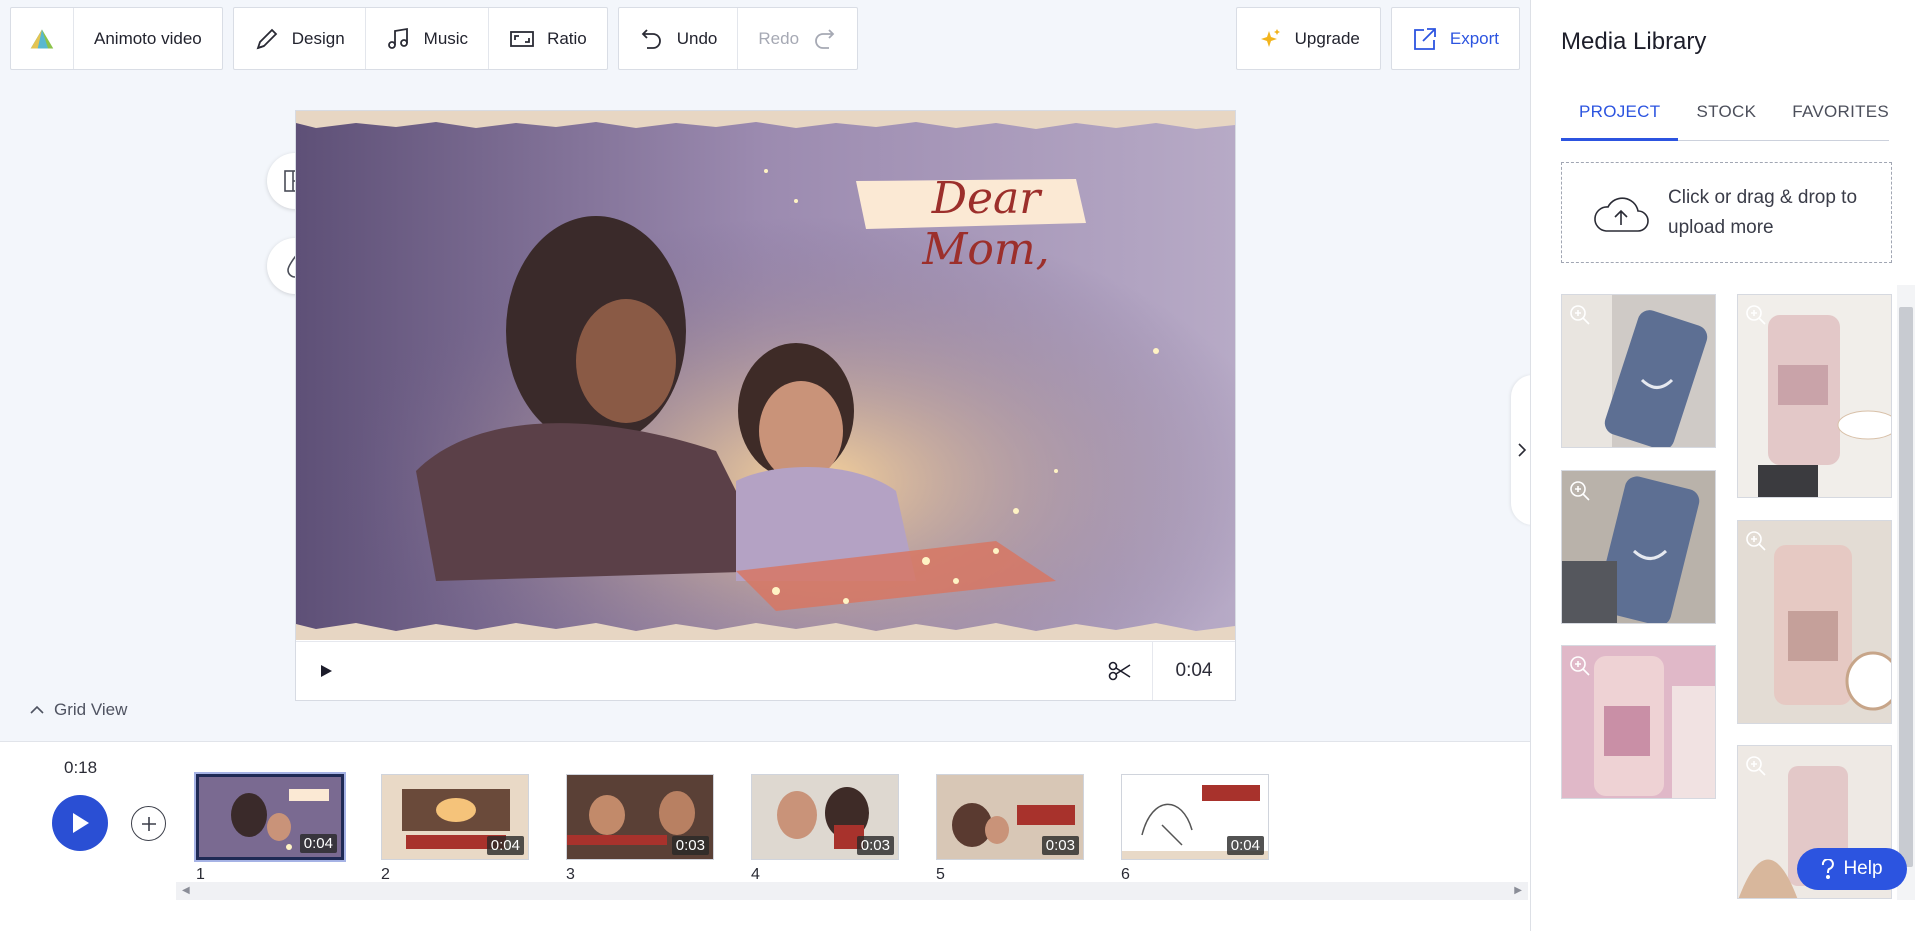 The width and height of the screenshot is (1918, 931). Describe the element at coordinates (522, 38) in the screenshot. I see `aspect-ratio-icon` at that location.